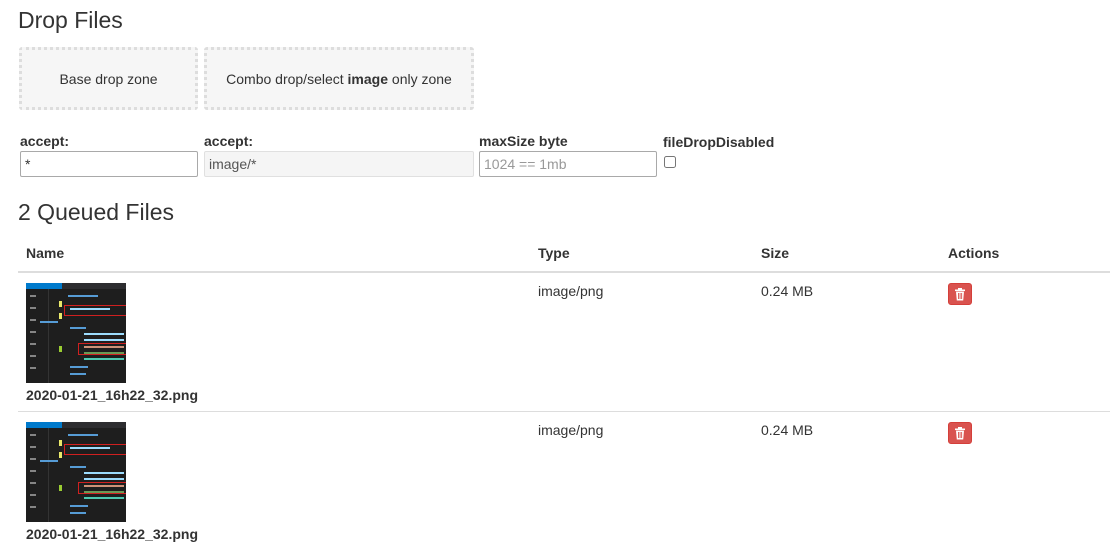  Describe the element at coordinates (719, 142) in the screenshot. I see `file-drop-disabled-label: fileDropDisabled` at that location.